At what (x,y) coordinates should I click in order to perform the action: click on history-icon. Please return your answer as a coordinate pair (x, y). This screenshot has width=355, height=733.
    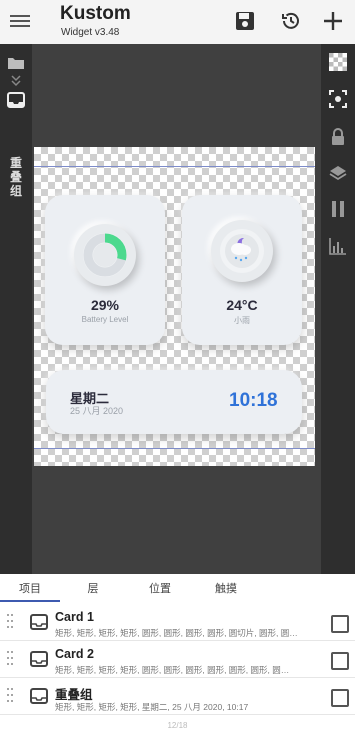
    Looking at the image, I should click on (291, 21).